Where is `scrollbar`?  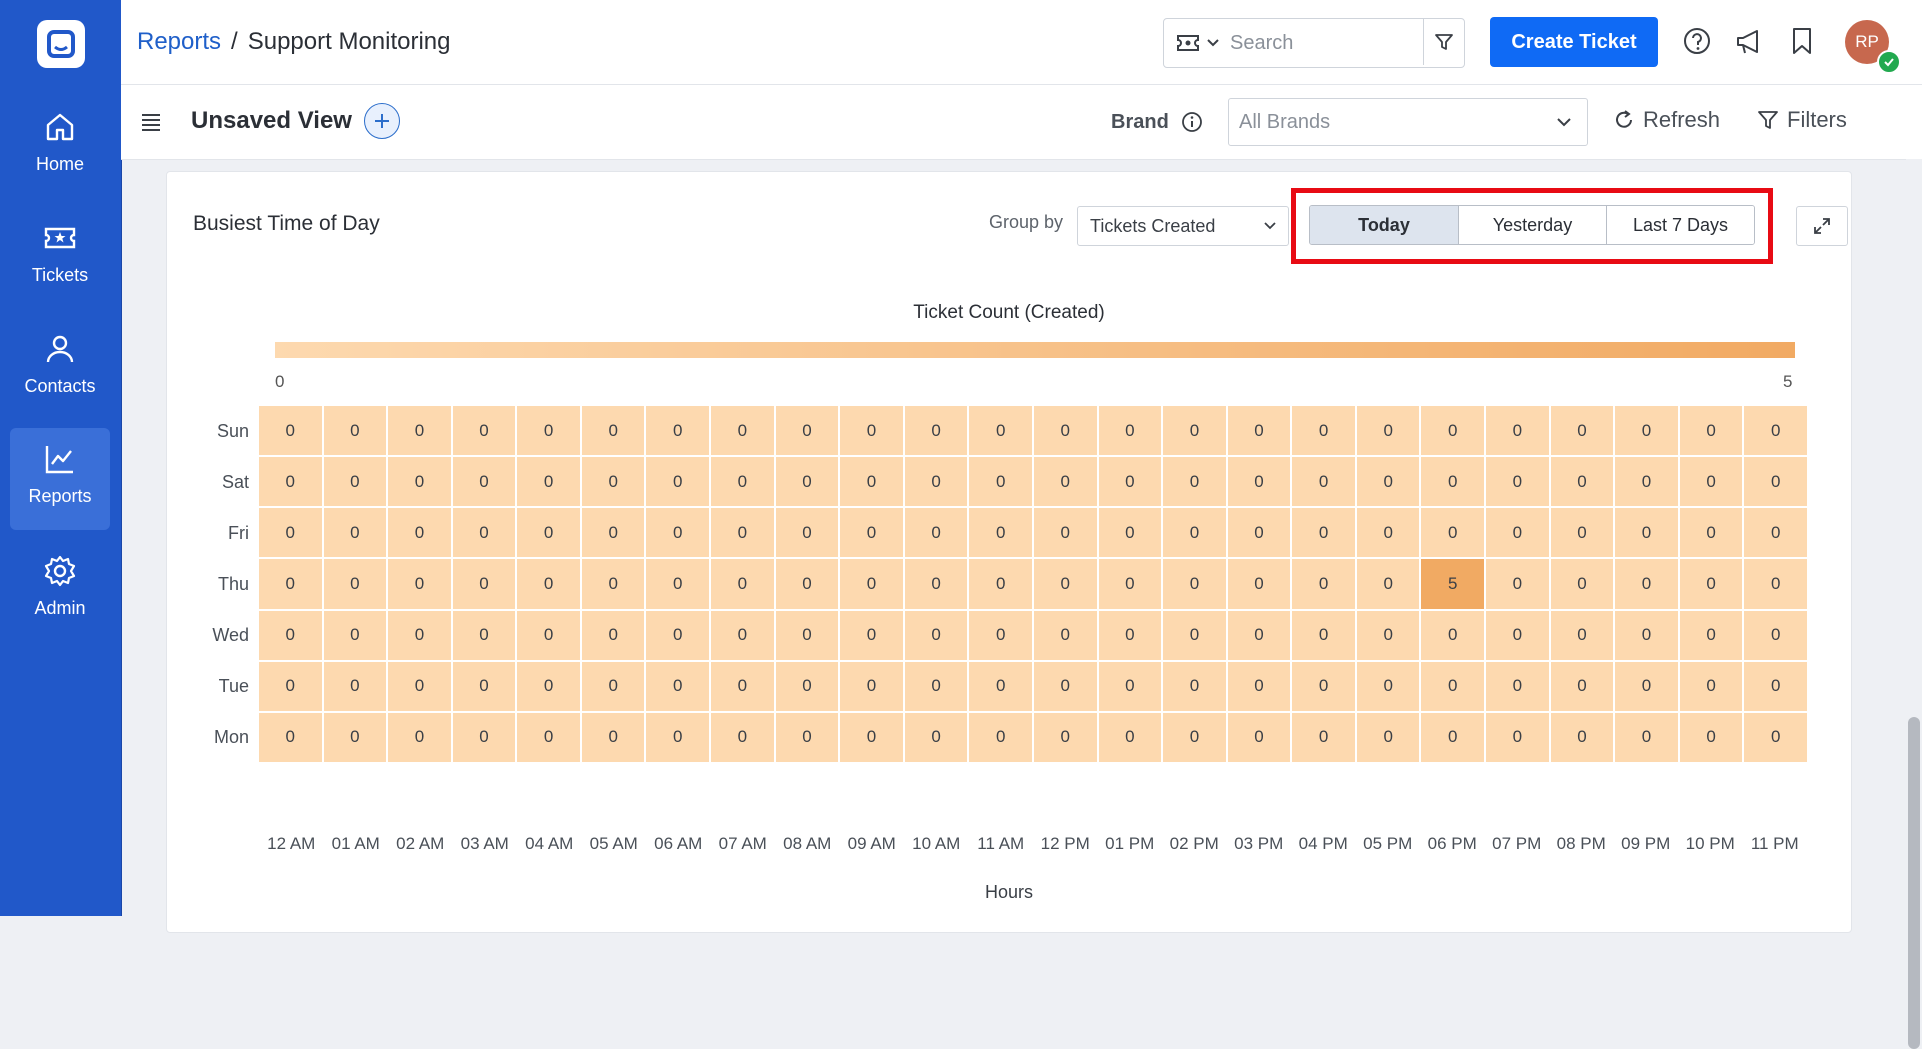
scrollbar is located at coordinates (1914, 604).